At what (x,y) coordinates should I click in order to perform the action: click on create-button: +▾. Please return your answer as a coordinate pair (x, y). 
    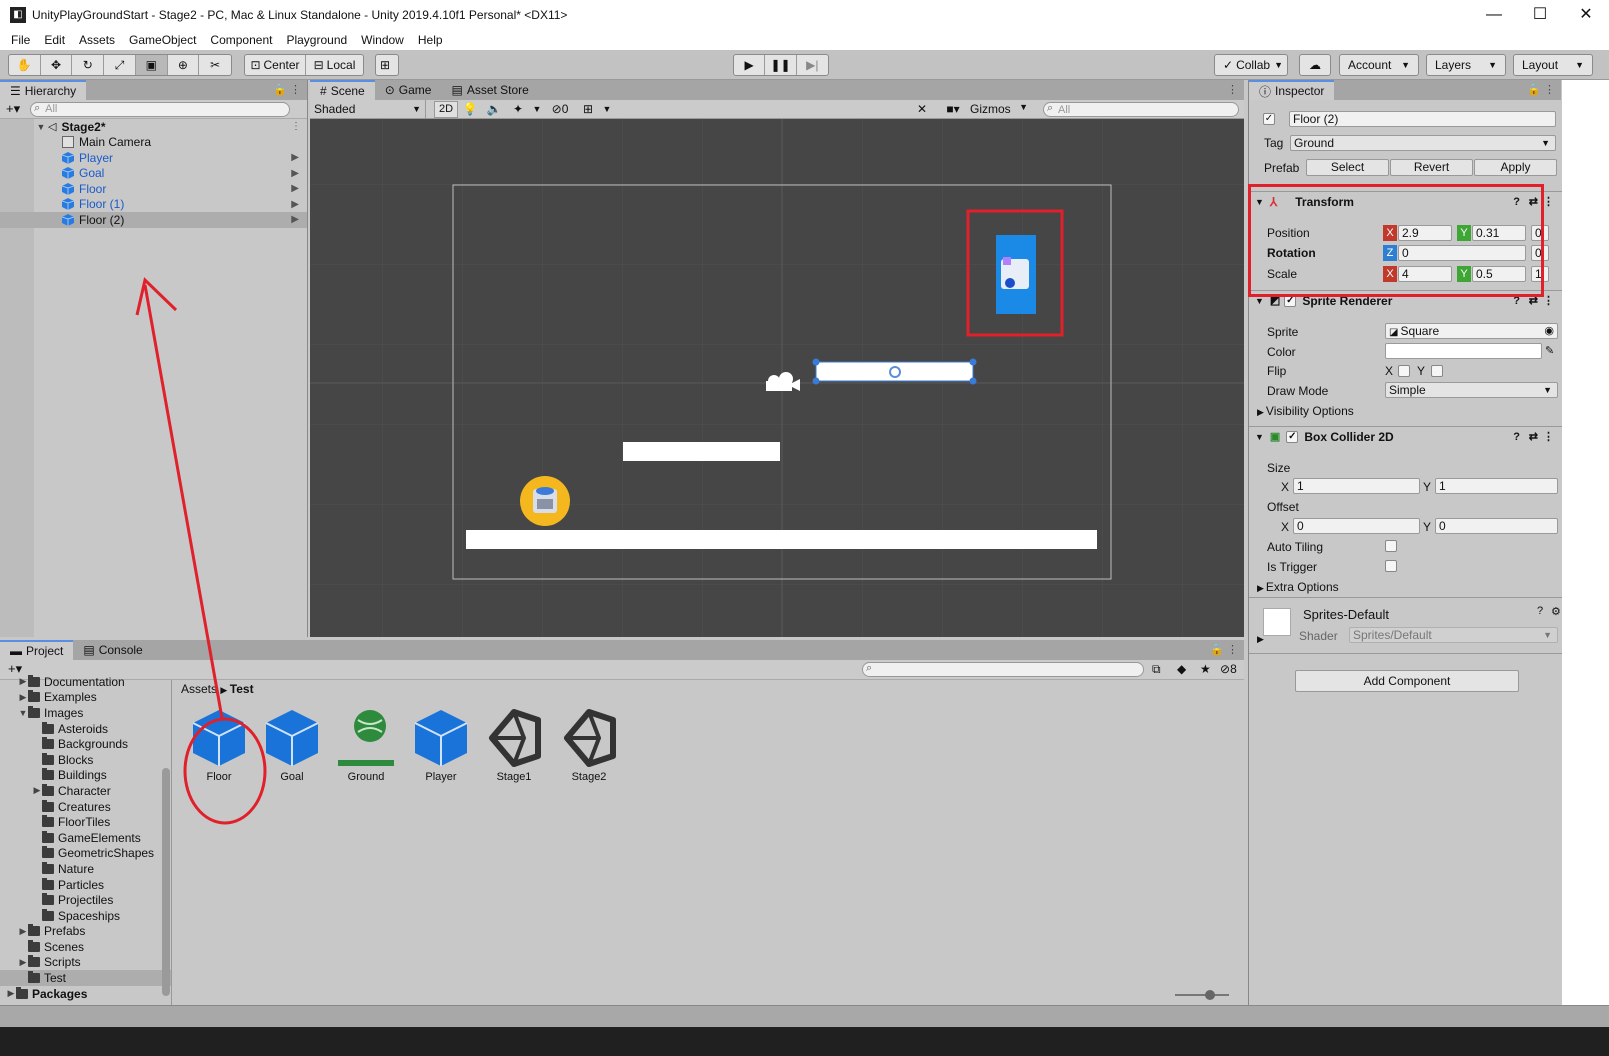
    Looking at the image, I should click on (13, 109).